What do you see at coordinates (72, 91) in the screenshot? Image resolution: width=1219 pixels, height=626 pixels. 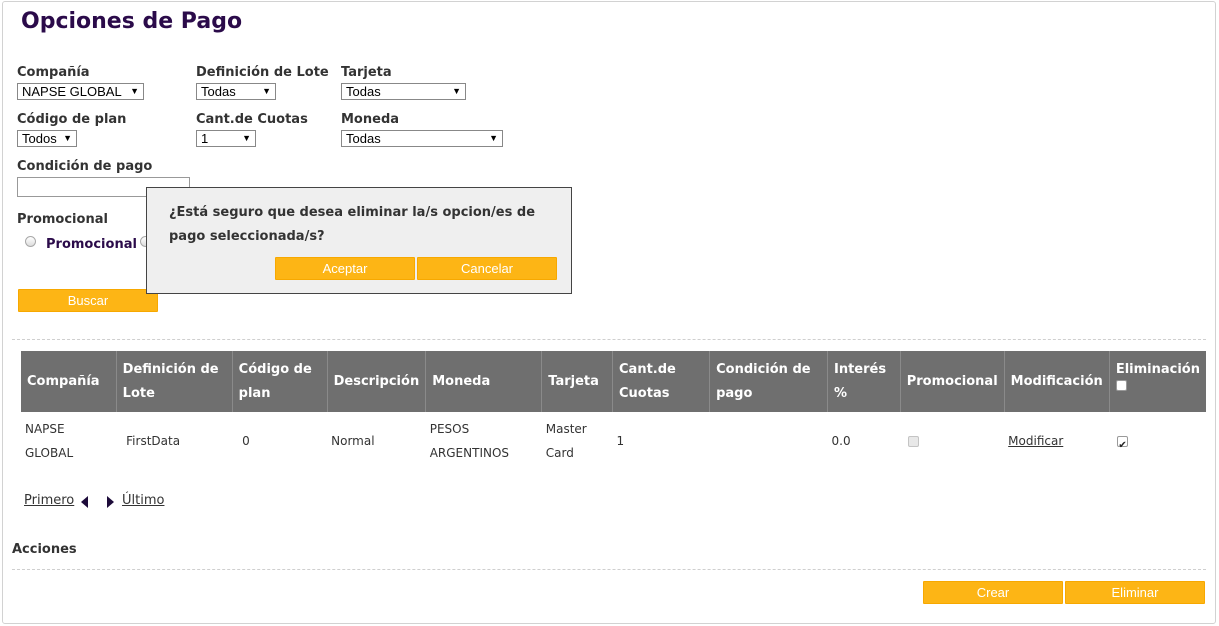 I see `compania-select-value: NAPSE GLOBAL` at bounding box center [72, 91].